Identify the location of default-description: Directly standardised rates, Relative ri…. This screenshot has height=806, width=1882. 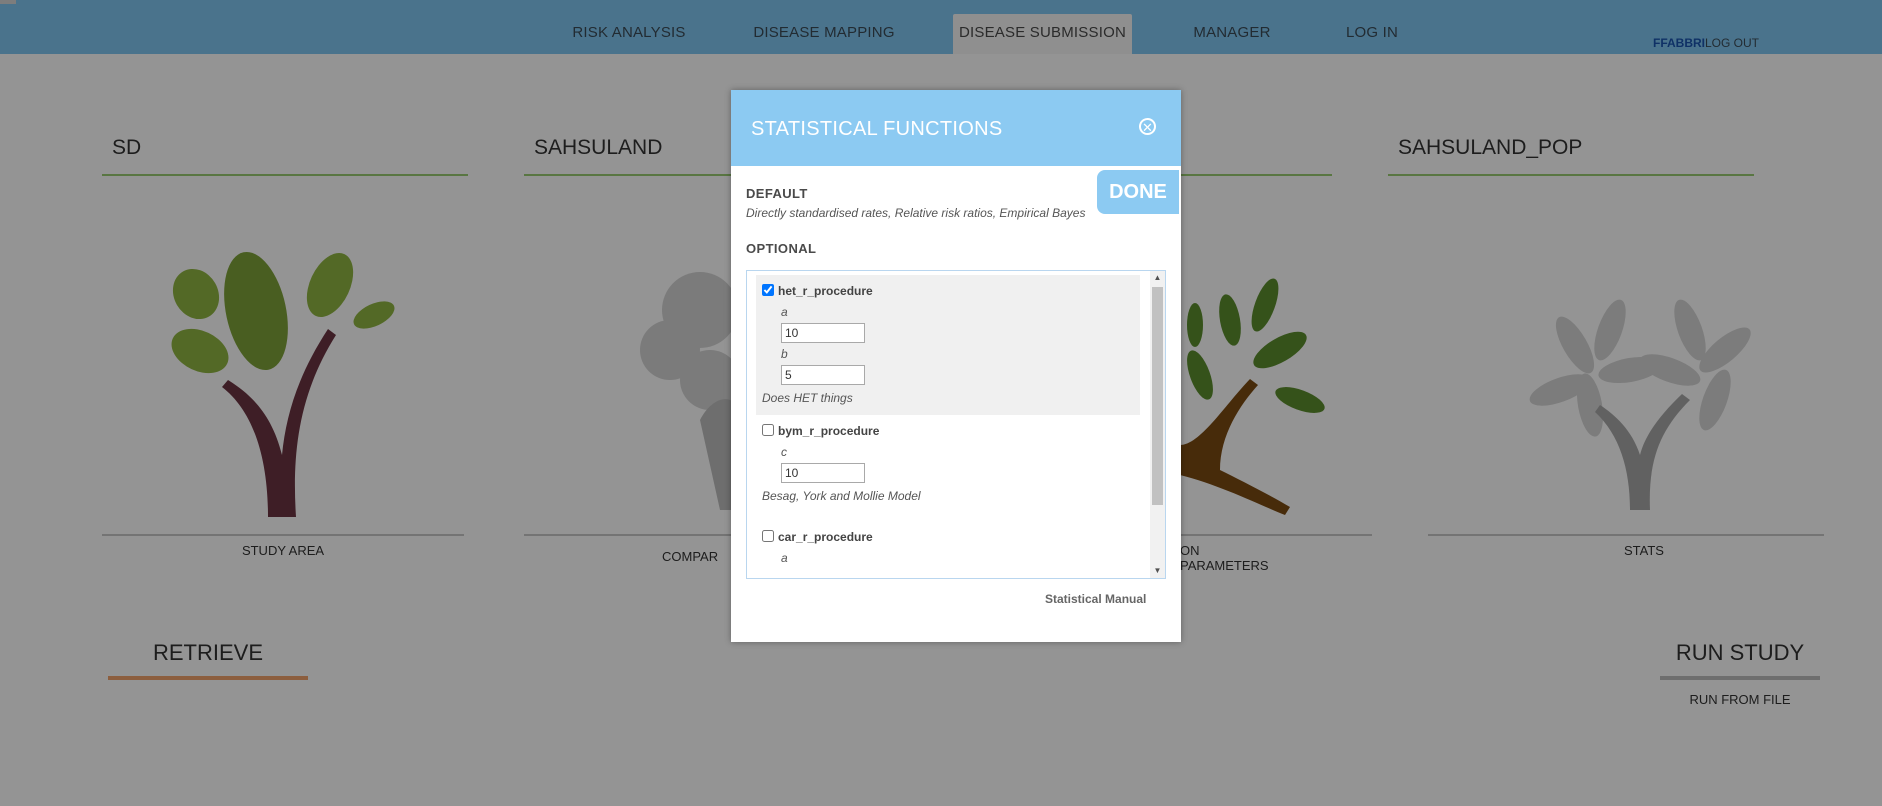
(916, 213).